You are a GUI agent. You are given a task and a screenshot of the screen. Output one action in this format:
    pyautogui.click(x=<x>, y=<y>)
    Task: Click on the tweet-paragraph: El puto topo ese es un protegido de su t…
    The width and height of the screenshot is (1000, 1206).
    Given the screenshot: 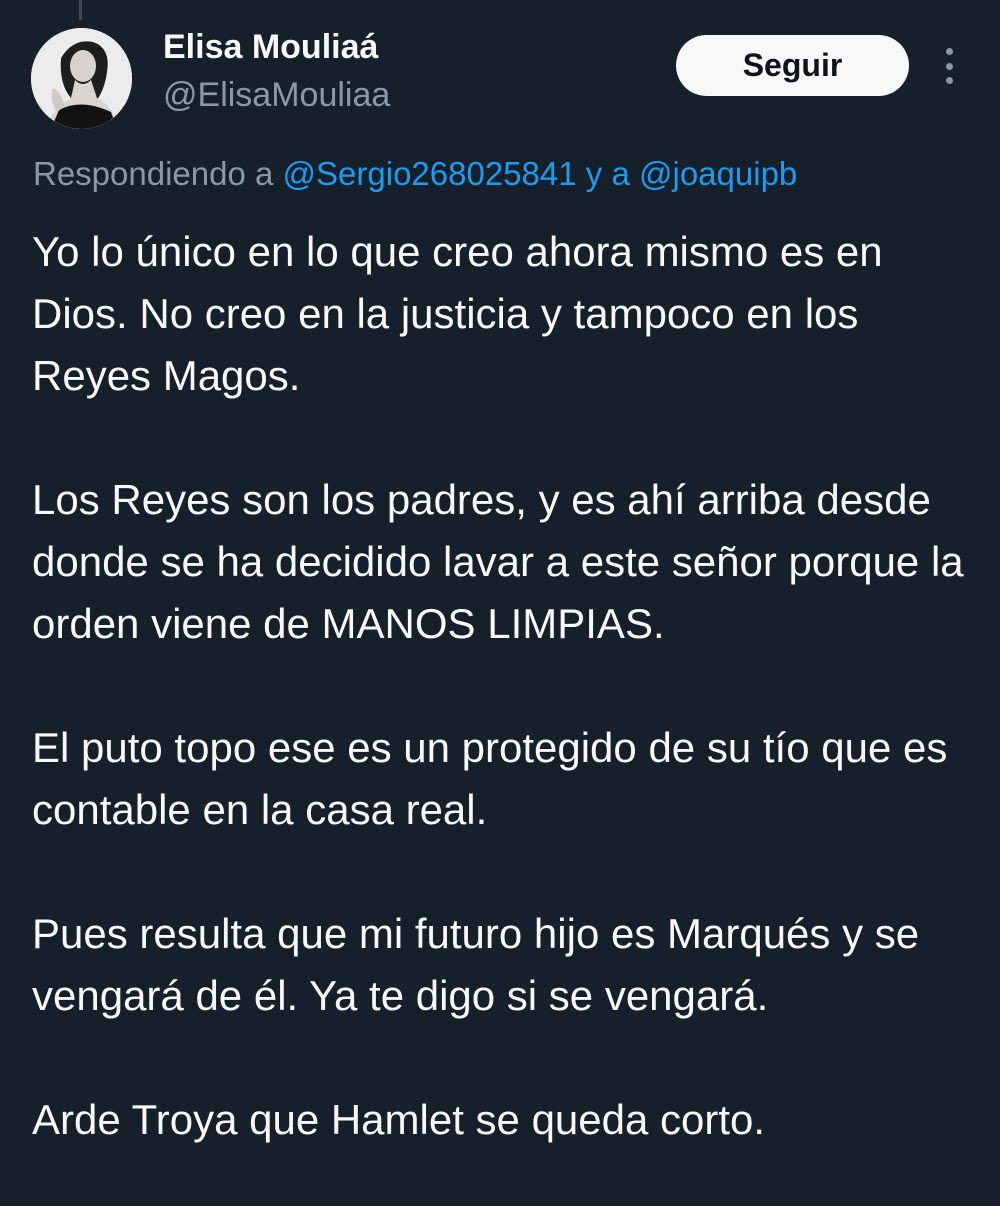 What is the action you would take?
    pyautogui.click(x=490, y=778)
    